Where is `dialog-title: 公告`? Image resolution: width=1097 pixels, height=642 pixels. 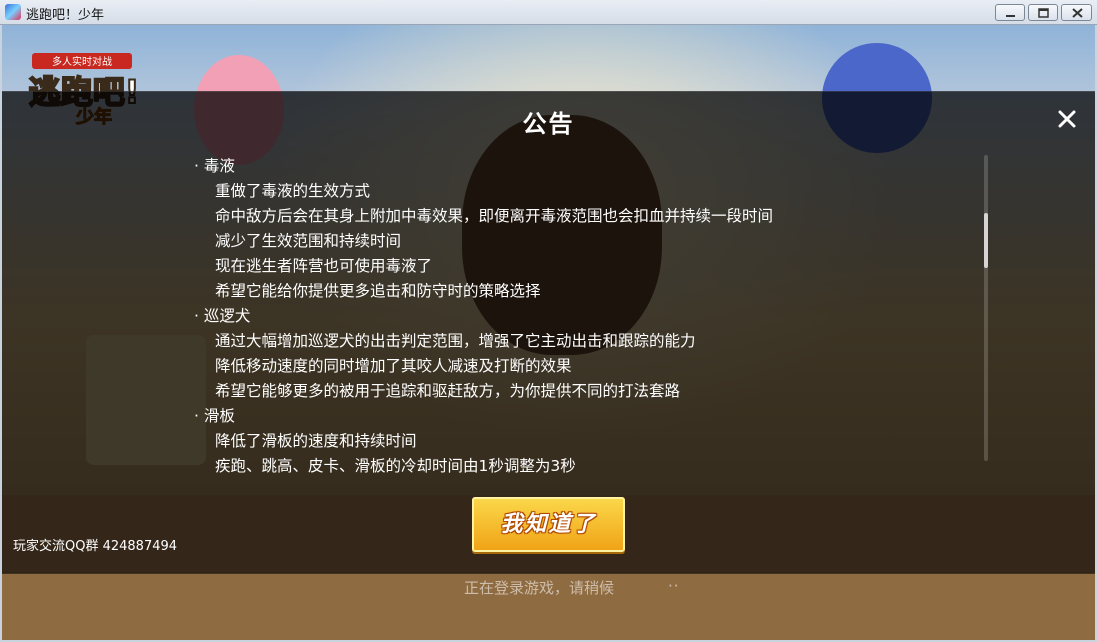 dialog-title: 公告 is located at coordinates (548, 124).